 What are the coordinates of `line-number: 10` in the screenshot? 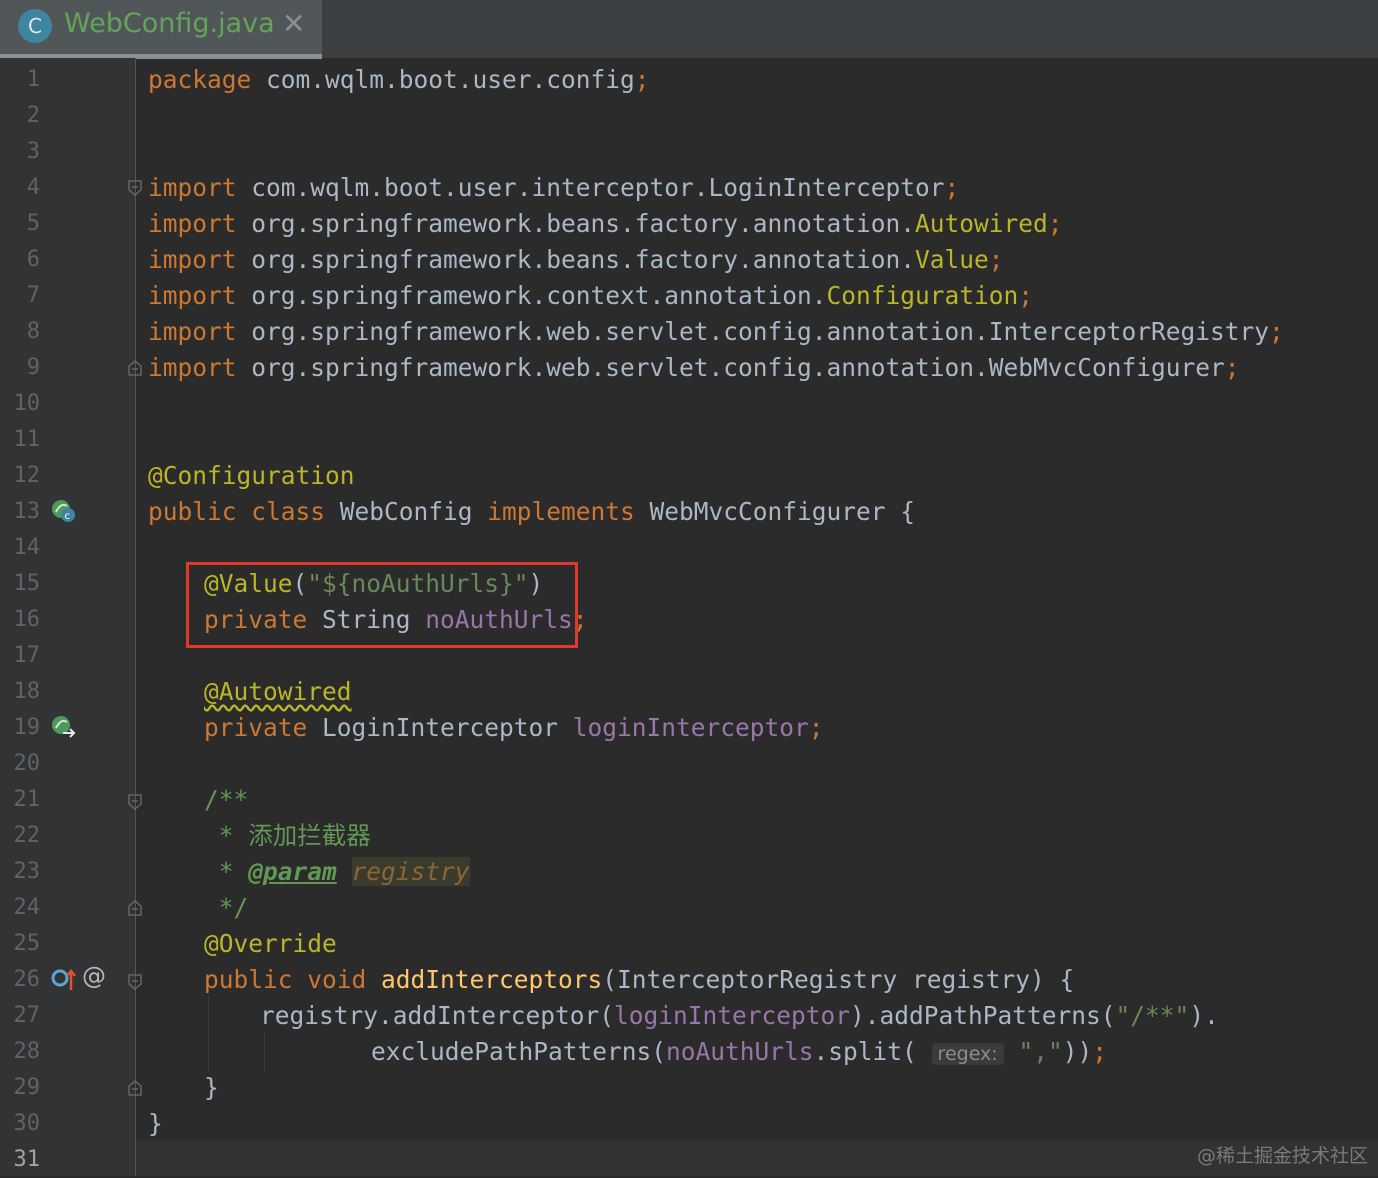 It's located at (27, 403).